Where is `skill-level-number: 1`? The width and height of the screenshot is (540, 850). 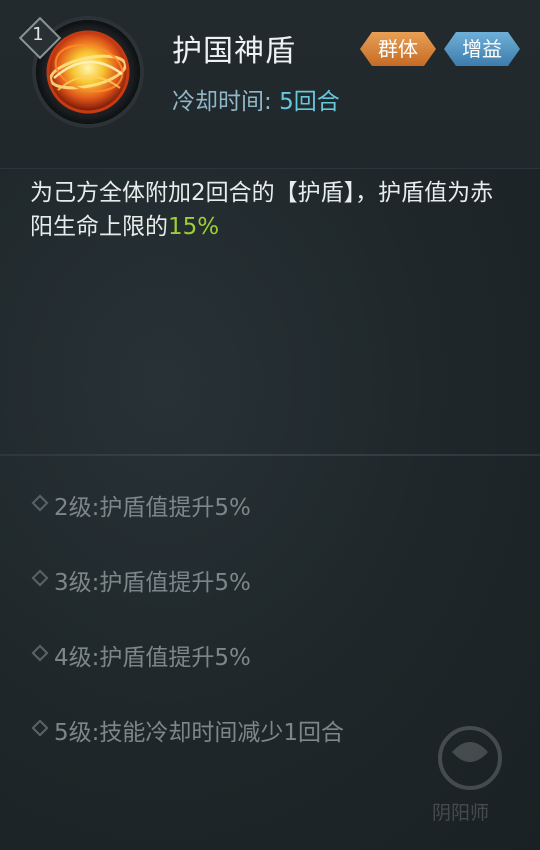
skill-level-number: 1 is located at coordinates (38, 34).